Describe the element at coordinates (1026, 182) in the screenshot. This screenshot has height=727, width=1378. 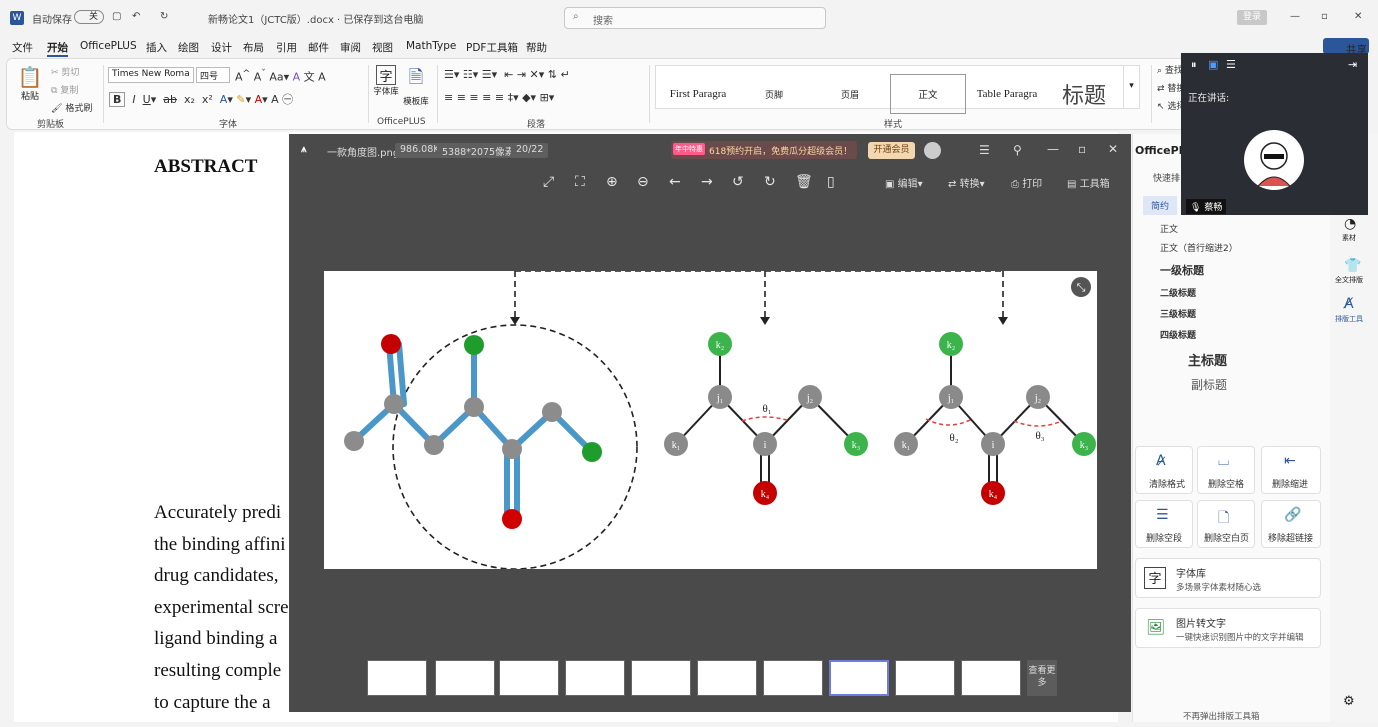
I see `print-button: ⎙ 打印` at that location.